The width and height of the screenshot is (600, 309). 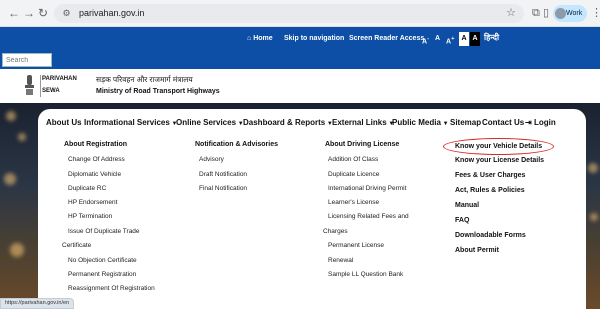 I want to click on search-input, so click(x=27, y=60).